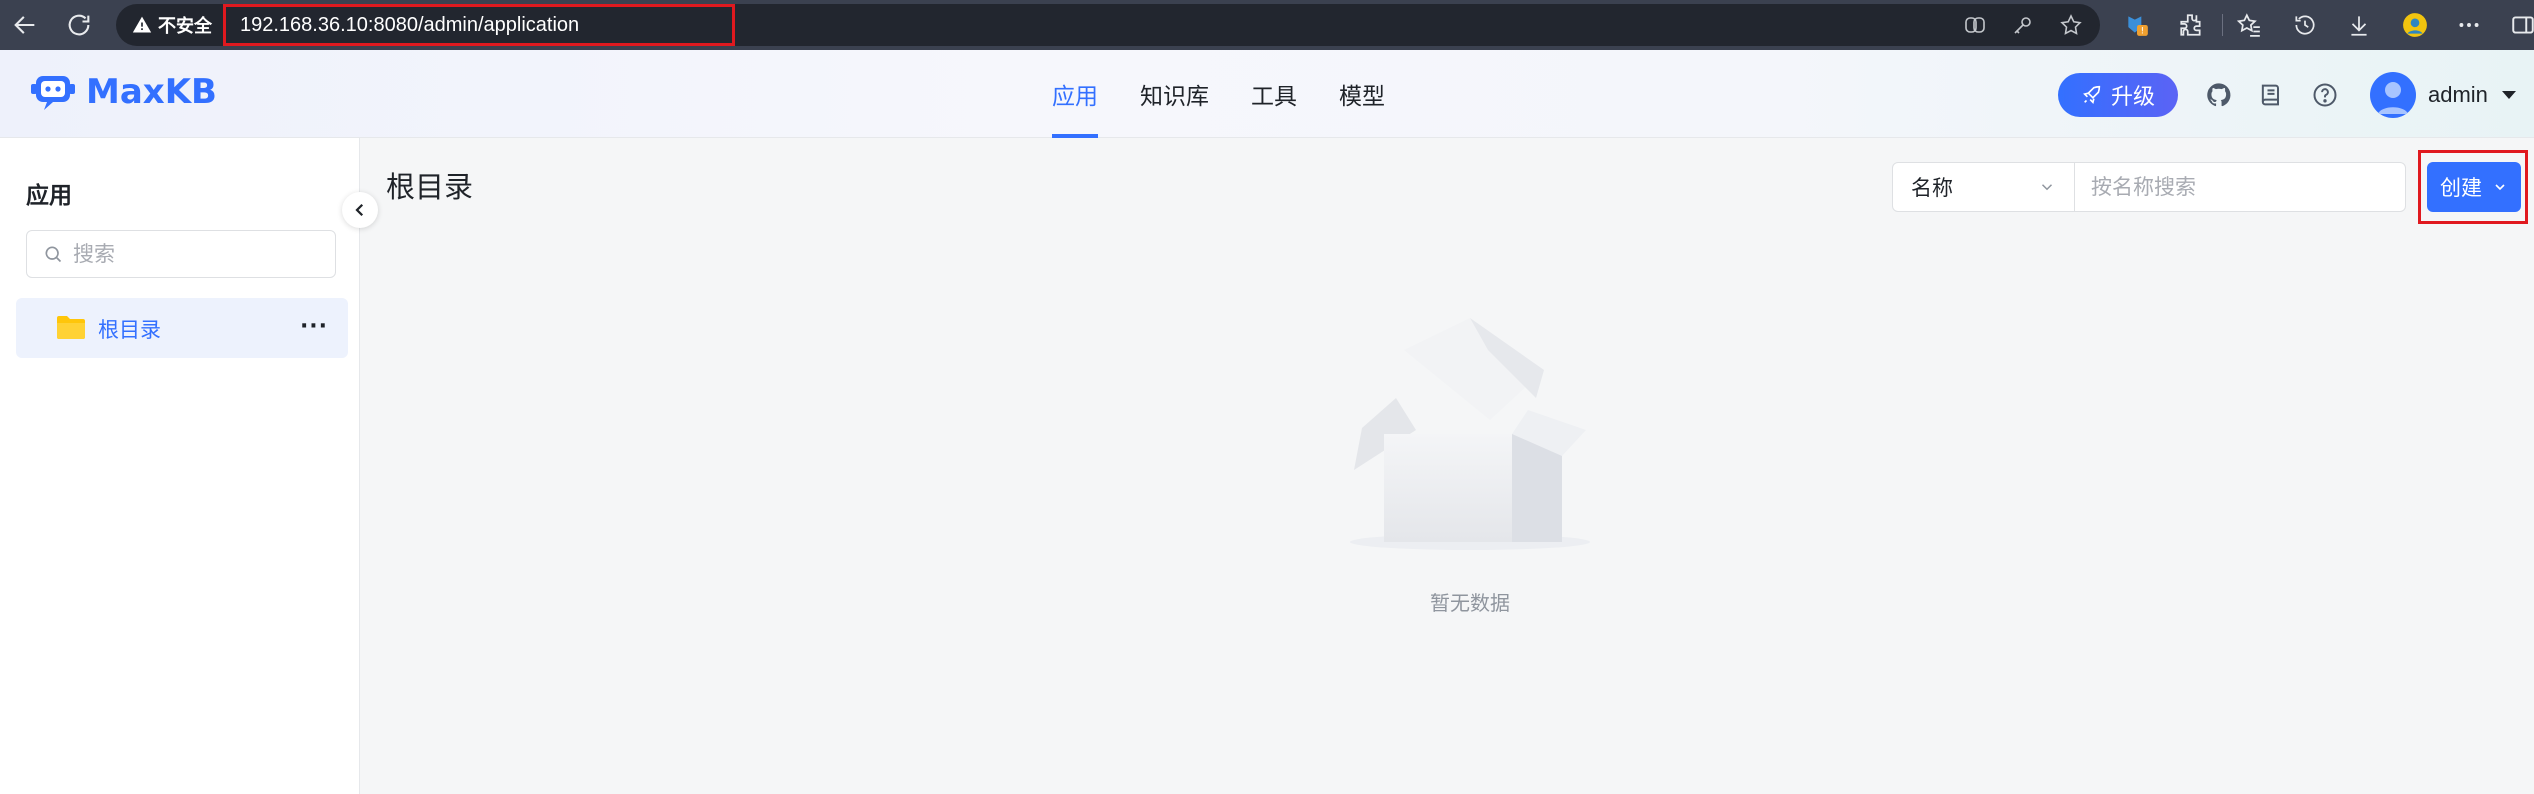 This screenshot has height=794, width=2534. Describe the element at coordinates (2137, 25) in the screenshot. I see `extension-badge-icon: !` at that location.